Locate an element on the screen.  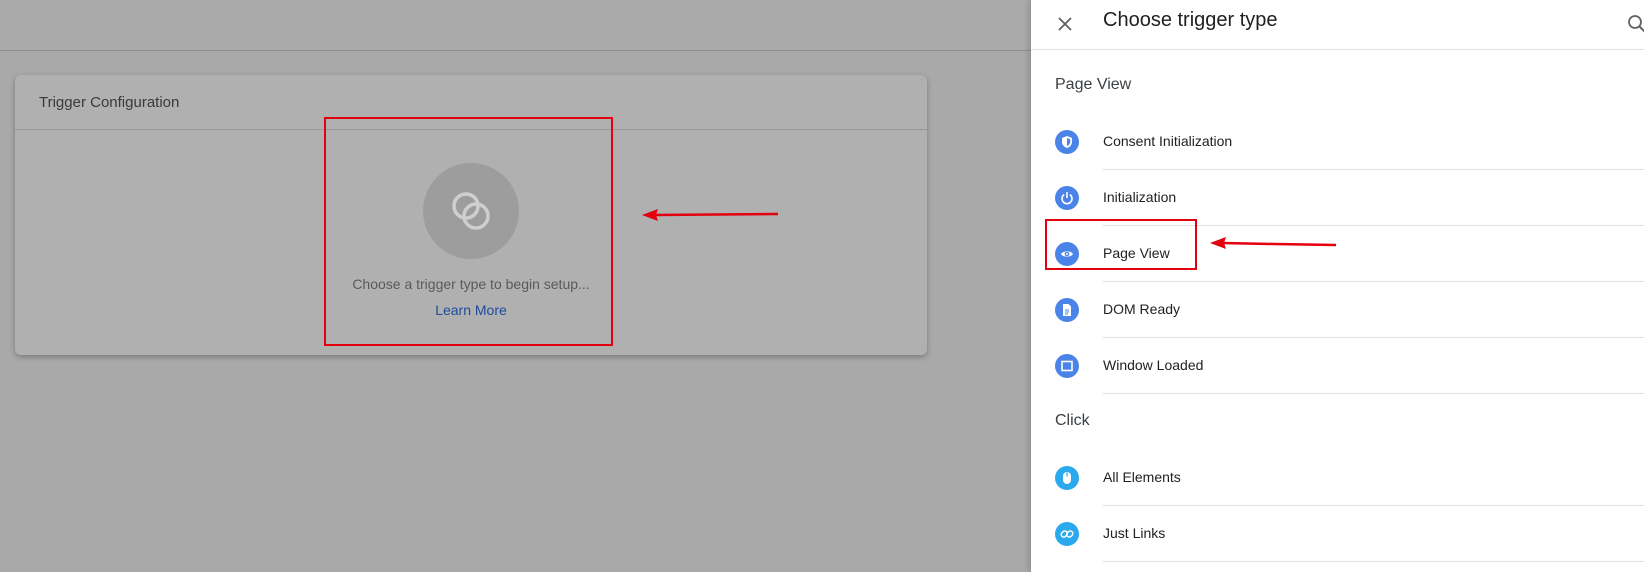
window-icon is located at coordinates (1067, 366).